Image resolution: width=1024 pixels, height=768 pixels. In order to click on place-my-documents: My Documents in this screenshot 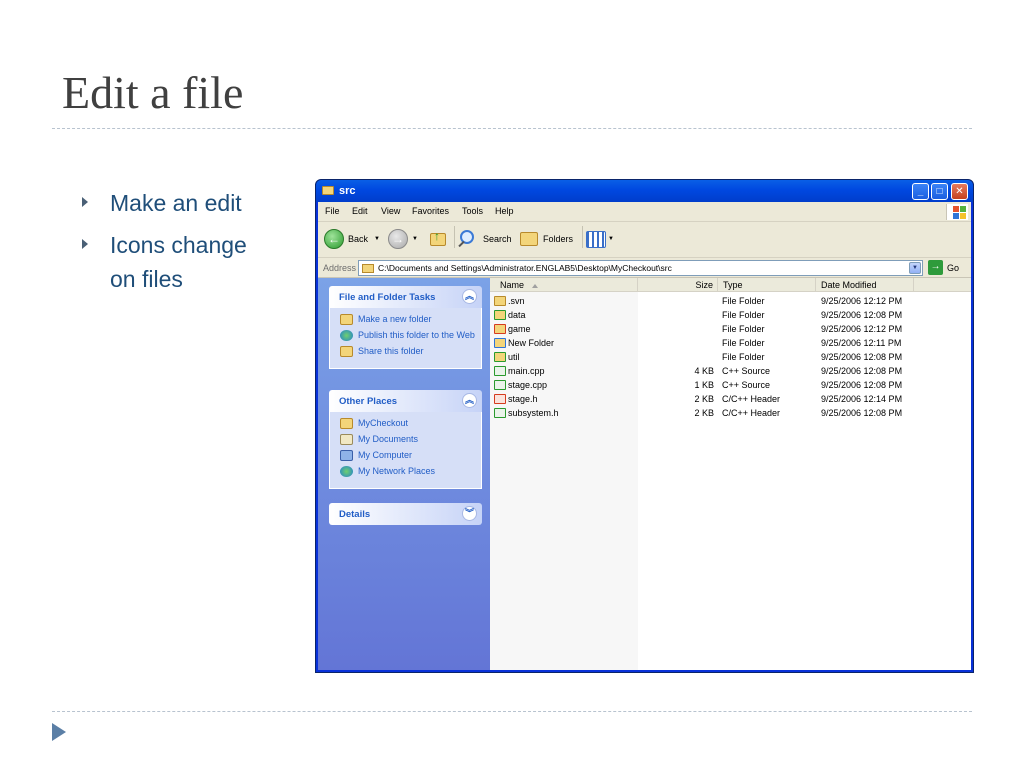, I will do `click(405, 439)`.